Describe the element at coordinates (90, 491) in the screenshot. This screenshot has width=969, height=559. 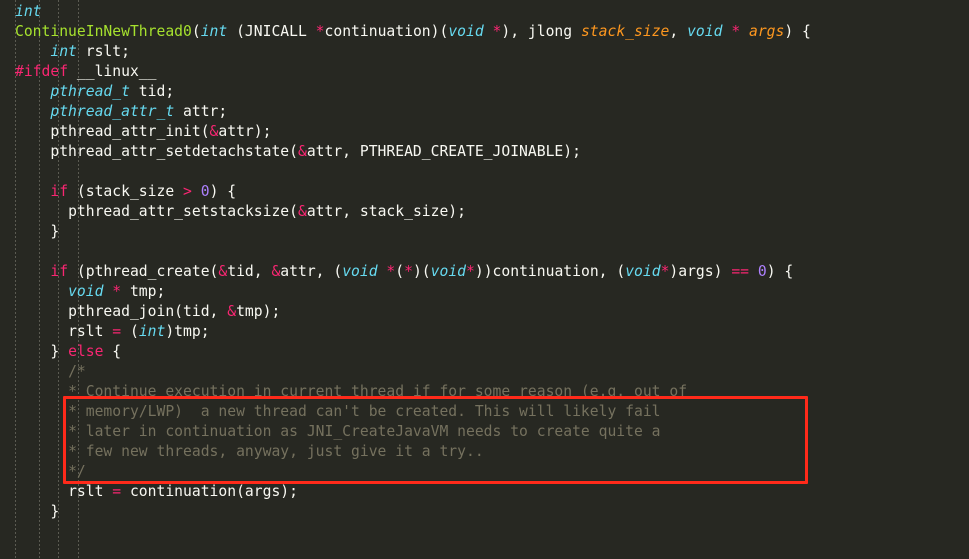
I see `token-plain: rslt` at that location.